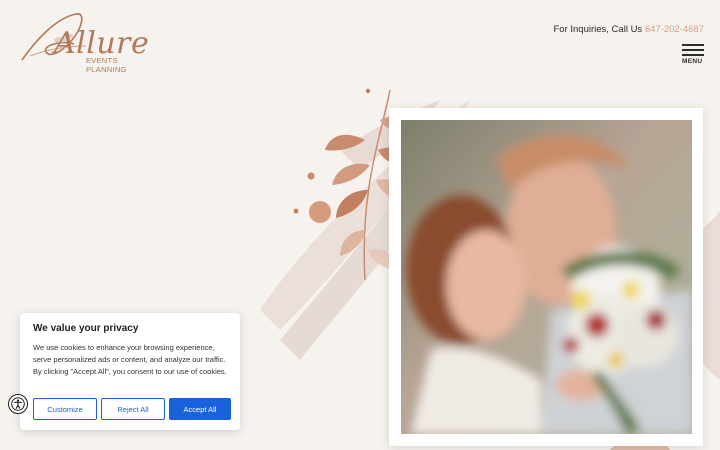  Describe the element at coordinates (674, 29) in the screenshot. I see `phone-link: 647-202-4687` at that location.